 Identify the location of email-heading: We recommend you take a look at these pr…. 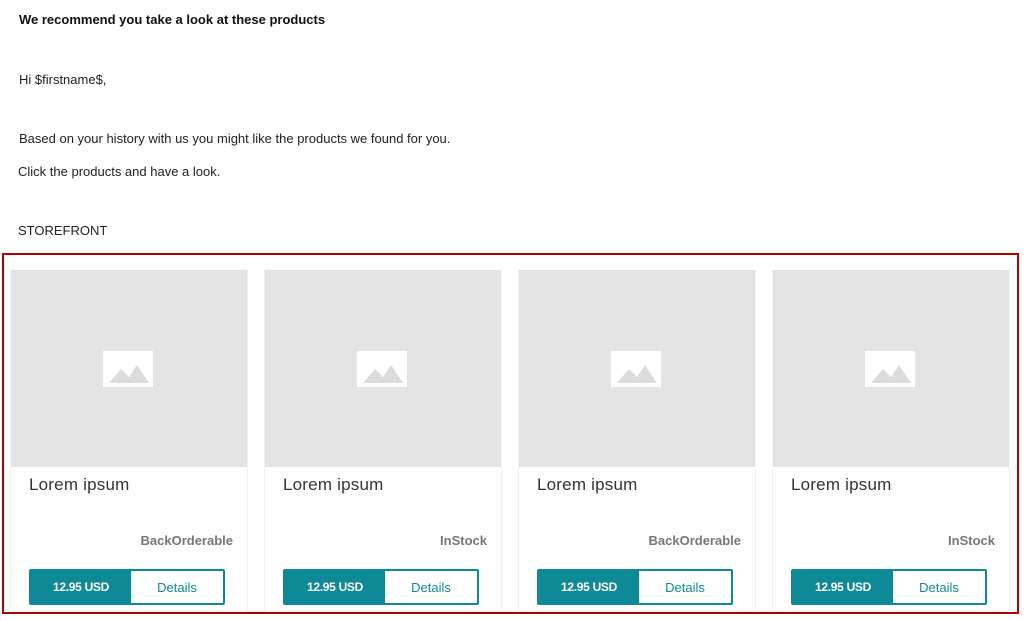
(172, 19).